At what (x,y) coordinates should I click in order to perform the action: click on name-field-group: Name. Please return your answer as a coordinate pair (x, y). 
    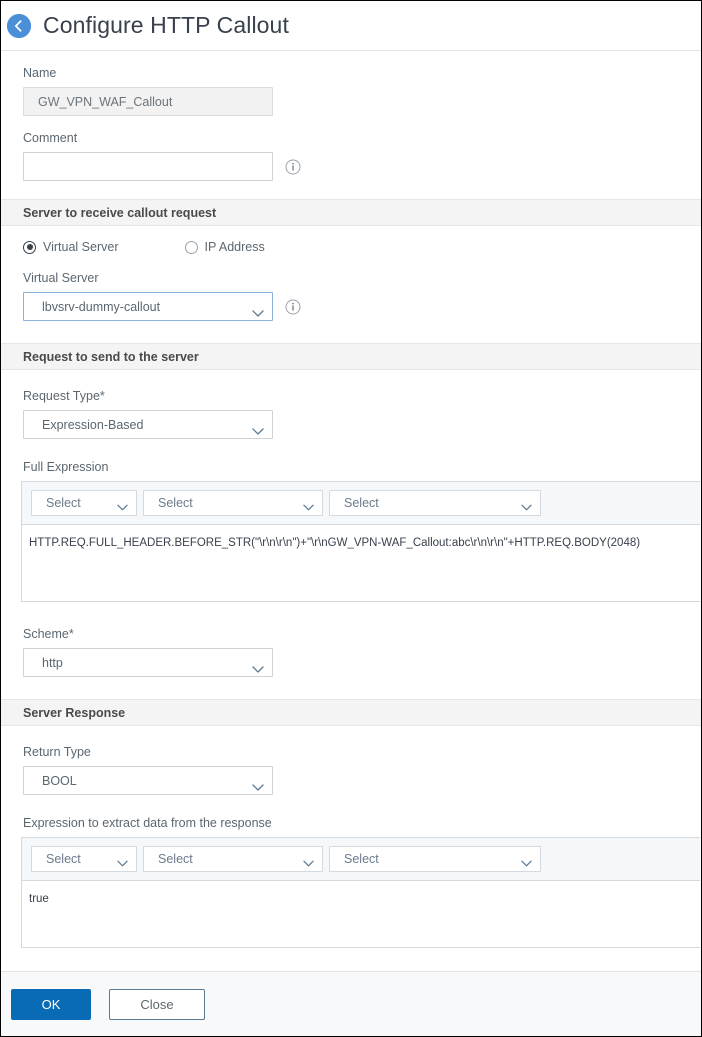
    Looking at the image, I should click on (351, 83).